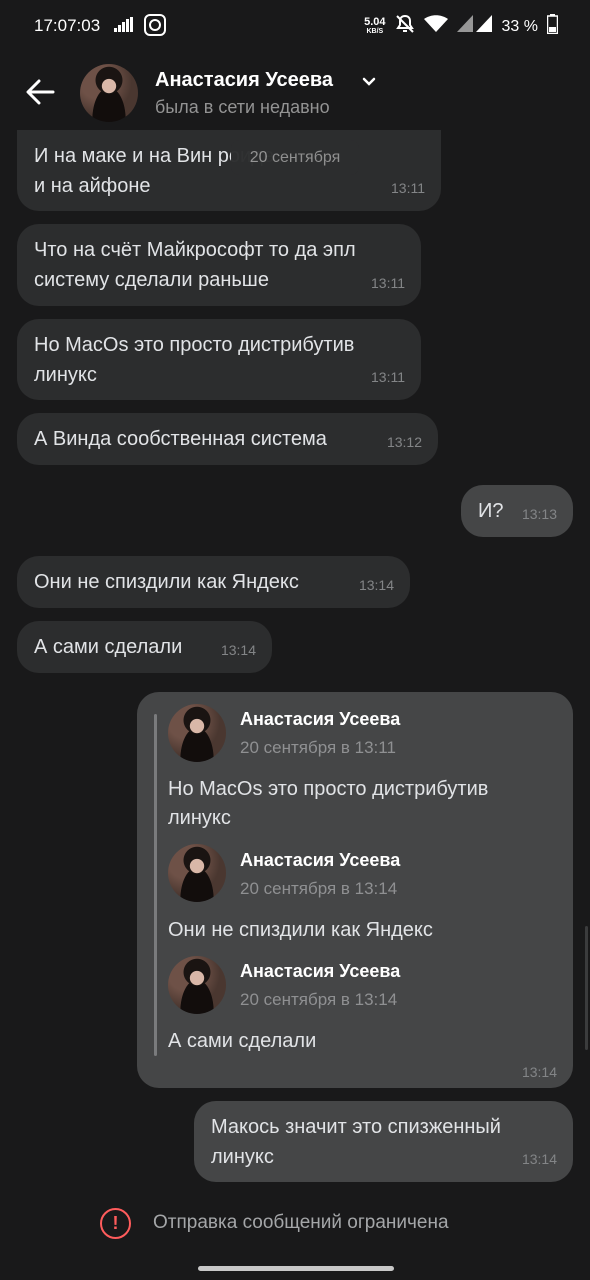  I want to click on message-time: 13:13, so click(539, 514).